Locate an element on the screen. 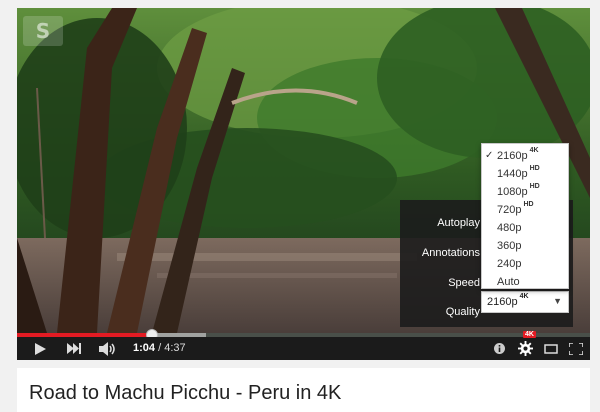 Image resolution: width=600 pixels, height=412 pixels. theater-mode-icon is located at coordinates (551, 348).